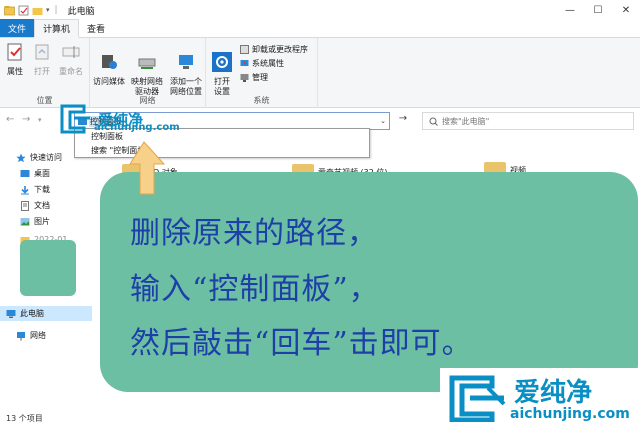 The height and width of the screenshot is (427, 640). What do you see at coordinates (40, 120) in the screenshot?
I see `recent-locations-icon: ▾` at bounding box center [40, 120].